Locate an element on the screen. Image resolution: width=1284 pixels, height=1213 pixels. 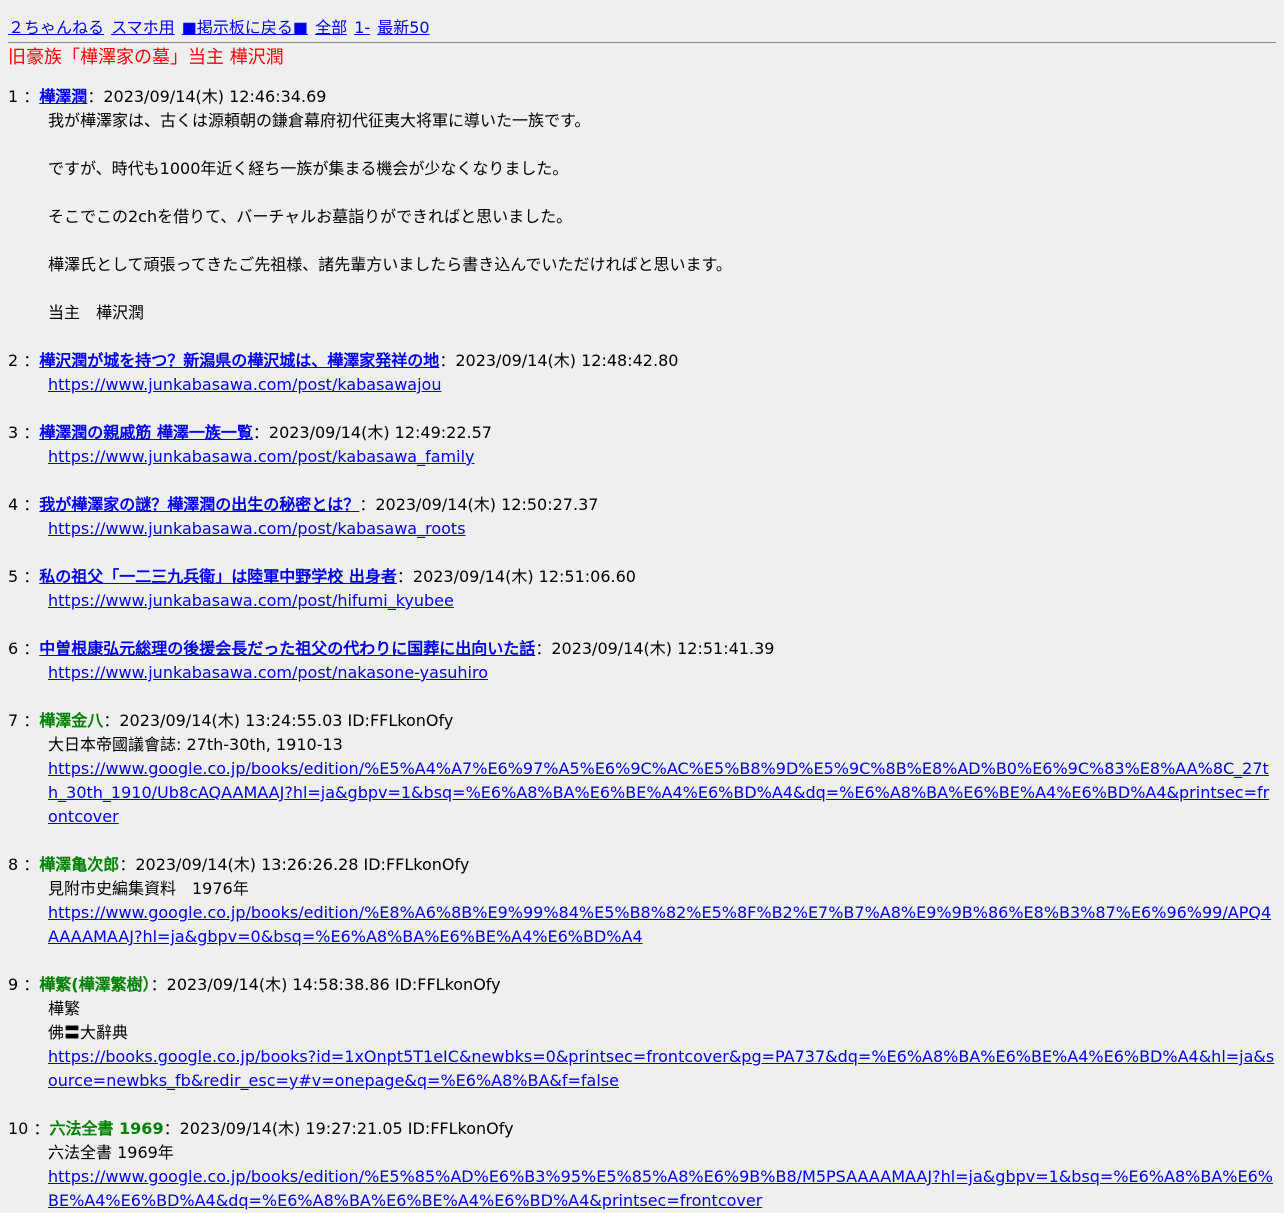
nav-first-link: 1- is located at coordinates (362, 27).